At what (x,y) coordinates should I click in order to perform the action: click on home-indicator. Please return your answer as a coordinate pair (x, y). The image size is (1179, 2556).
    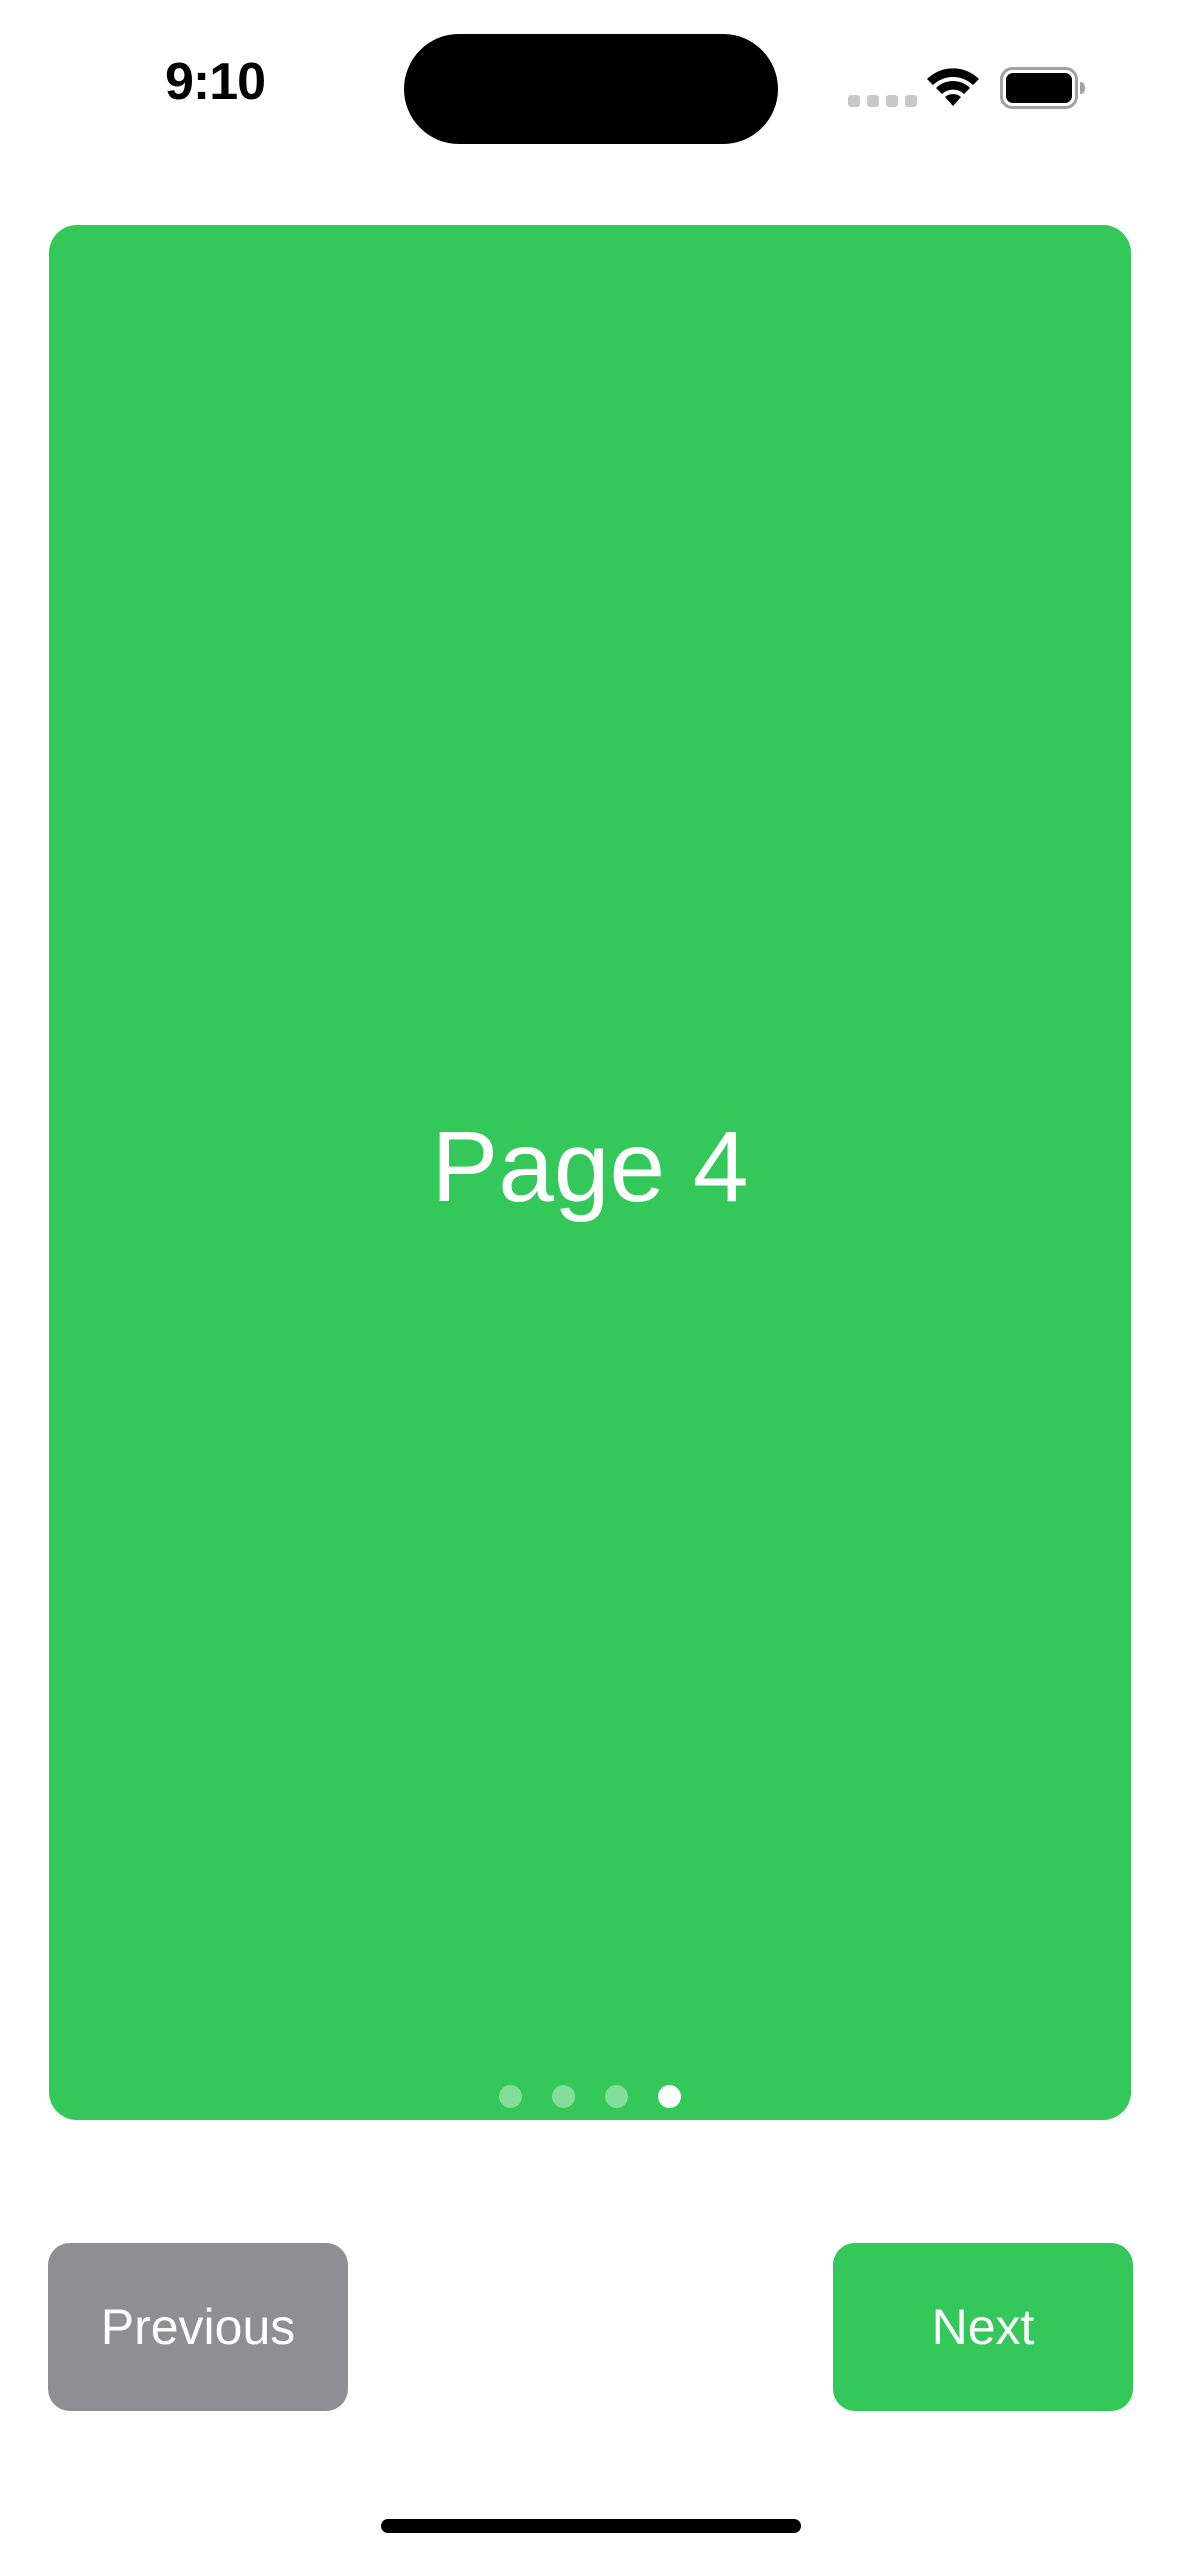
    Looking at the image, I should click on (591, 2526).